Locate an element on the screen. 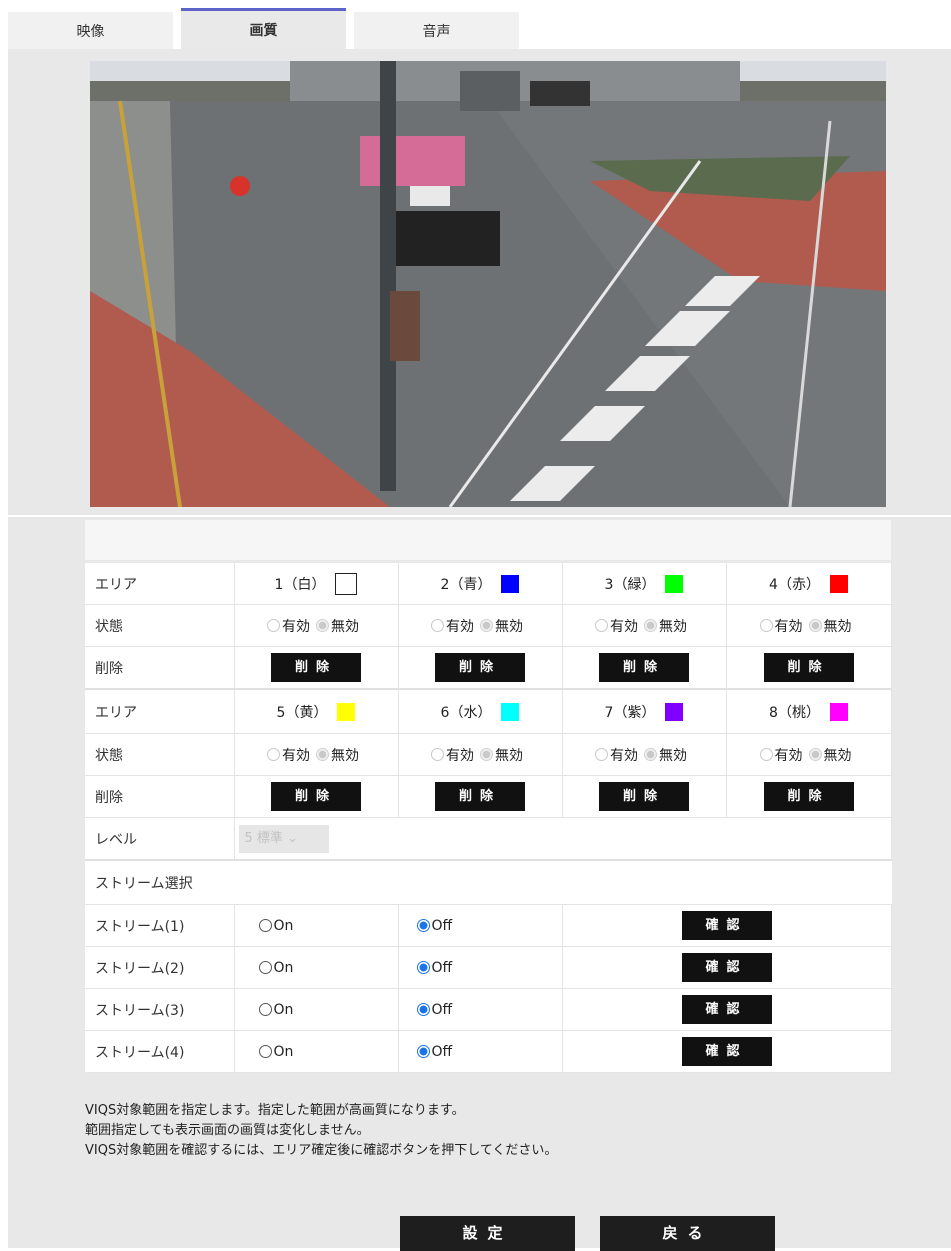  tab-bar: 映像 画質 音声 is located at coordinates (479, 28).